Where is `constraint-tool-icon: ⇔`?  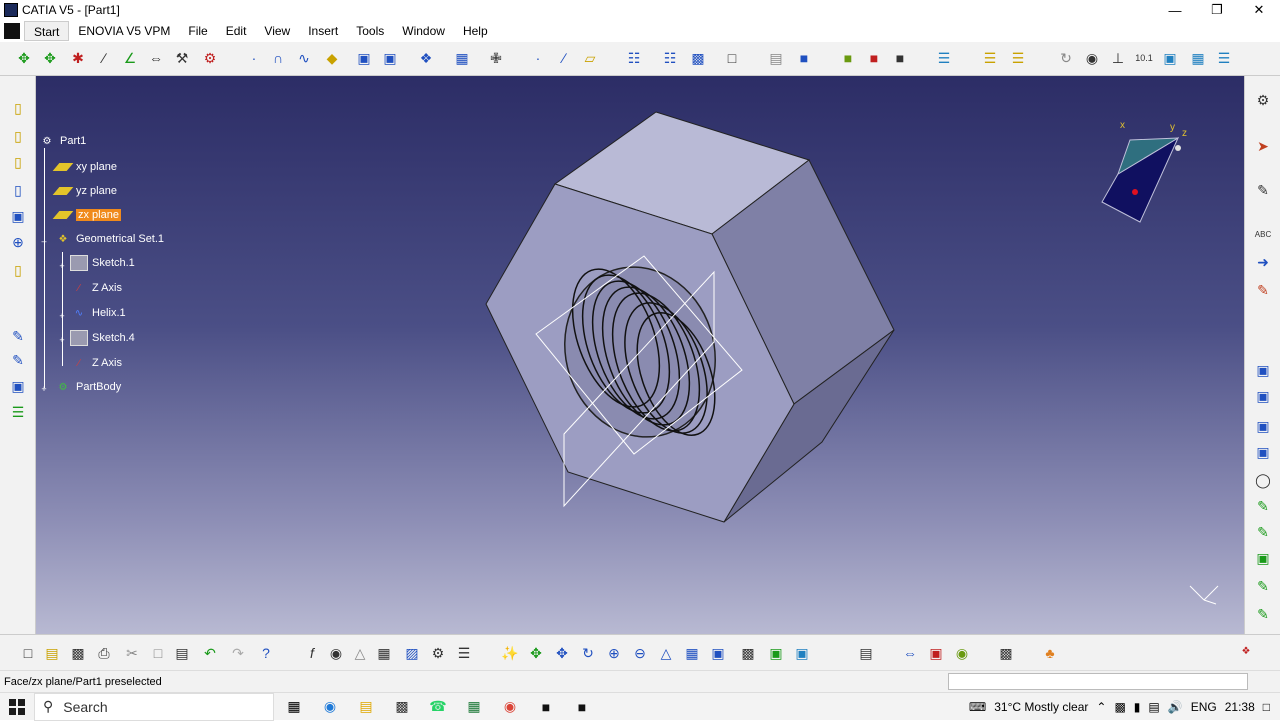 constraint-tool-icon: ⇔ is located at coordinates (910, 653).